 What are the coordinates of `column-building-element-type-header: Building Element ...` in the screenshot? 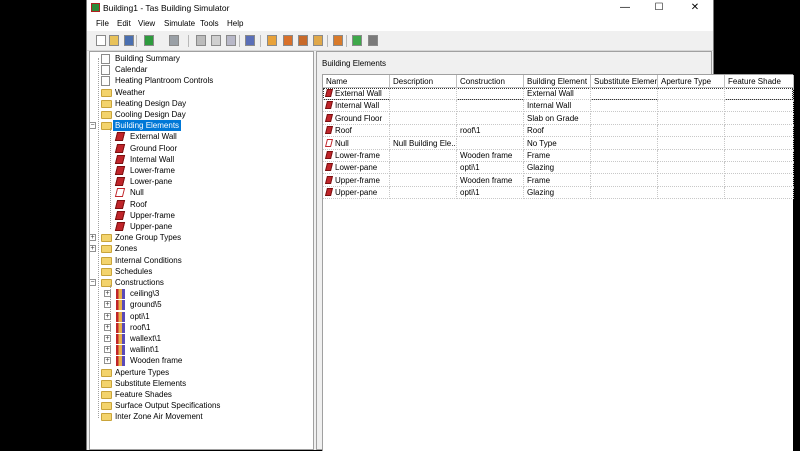 It's located at (557, 81).